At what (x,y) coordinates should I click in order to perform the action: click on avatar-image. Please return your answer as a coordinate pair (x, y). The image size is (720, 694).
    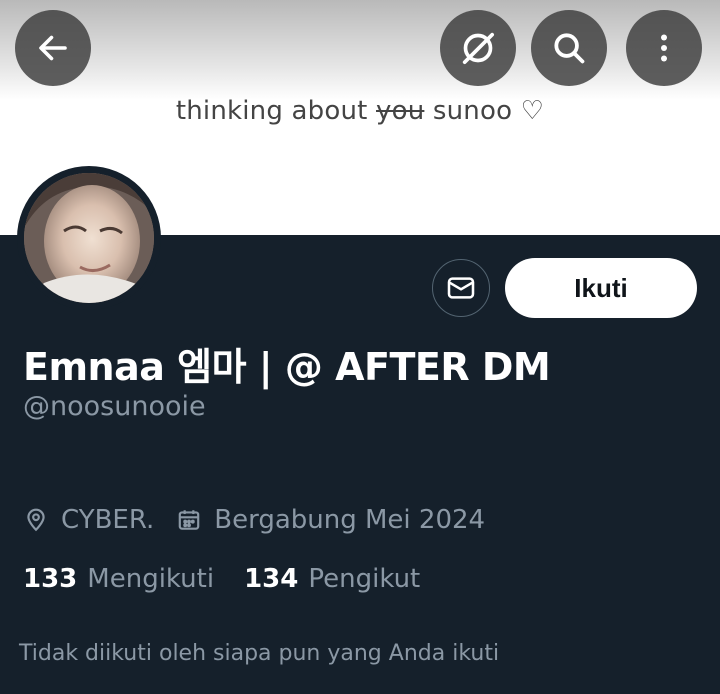
    Looking at the image, I should click on (89, 238).